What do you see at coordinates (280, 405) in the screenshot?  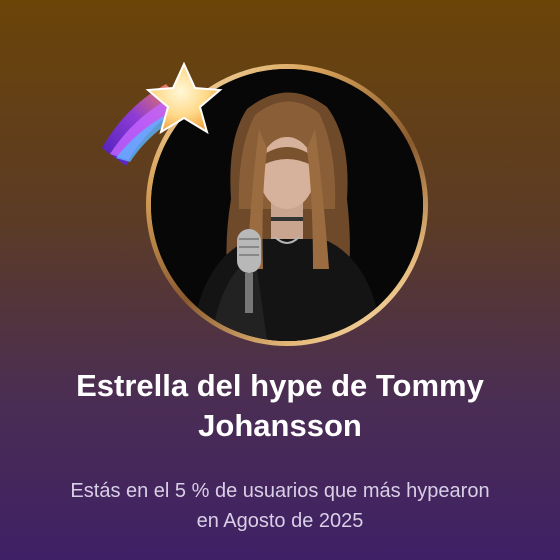 I see `page-title: Estrella del hype de Tommy Johansson` at bounding box center [280, 405].